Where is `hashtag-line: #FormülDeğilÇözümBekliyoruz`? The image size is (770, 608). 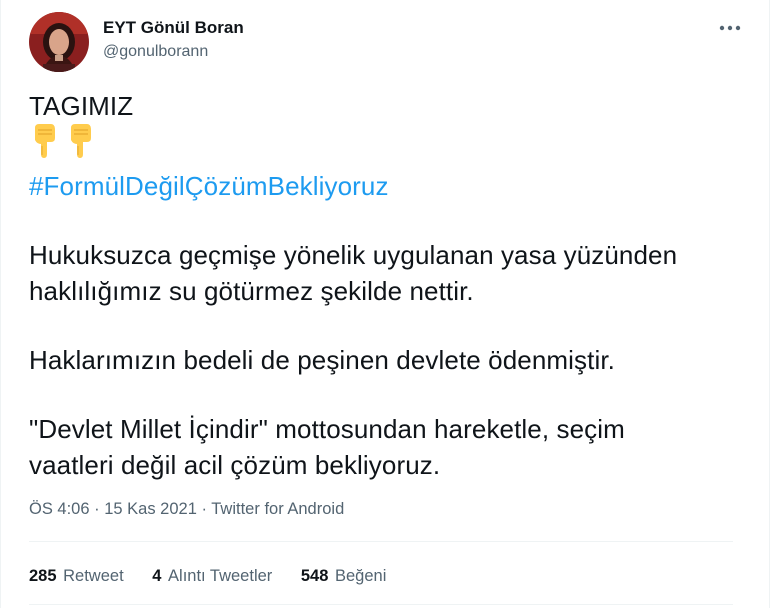
hashtag-line: #FormülDeğilÇözümBekliyoruz is located at coordinates (384, 186).